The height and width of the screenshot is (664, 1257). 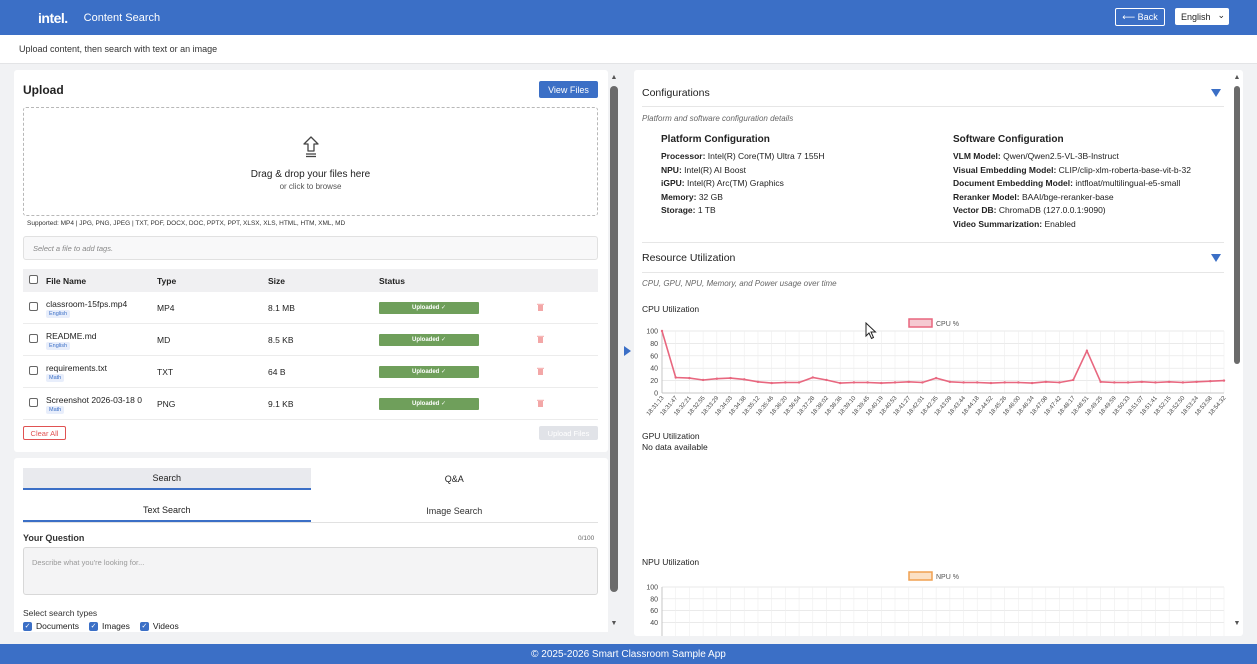 What do you see at coordinates (742, 211) in the screenshot?
I see `config-item: Storage: 1 TB` at bounding box center [742, 211].